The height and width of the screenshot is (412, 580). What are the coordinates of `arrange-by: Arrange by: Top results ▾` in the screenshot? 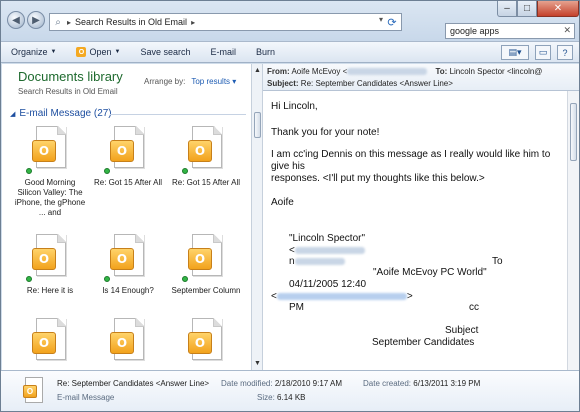 It's located at (190, 81).